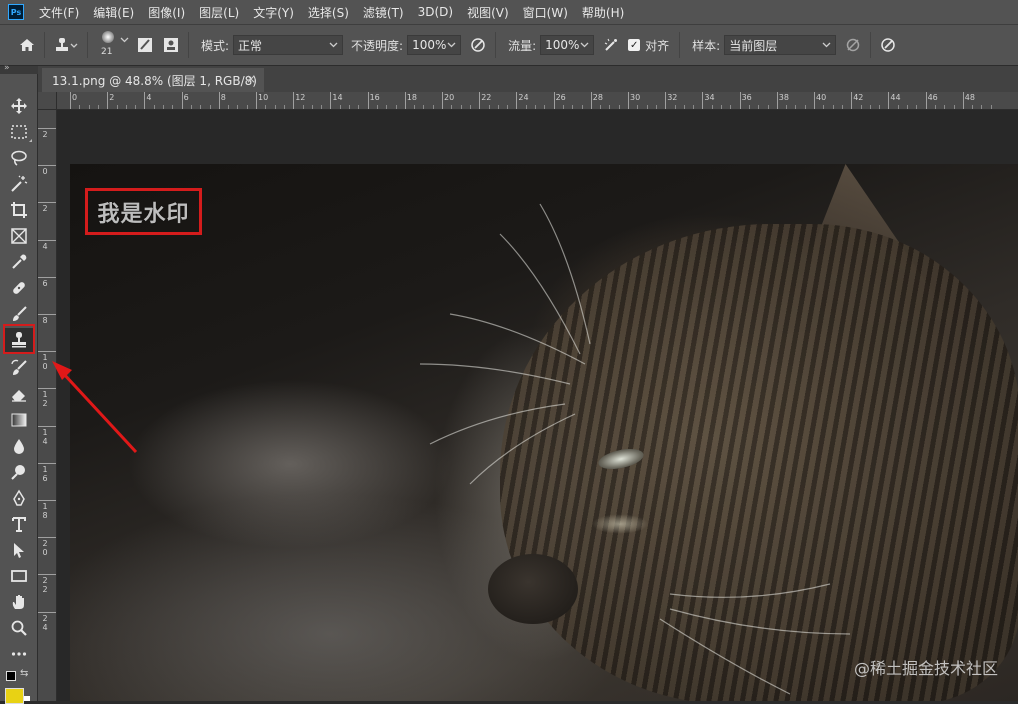 Image resolution: width=1018 pixels, height=704 pixels. What do you see at coordinates (888, 45) in the screenshot?
I see `pressure-size-icon` at bounding box center [888, 45].